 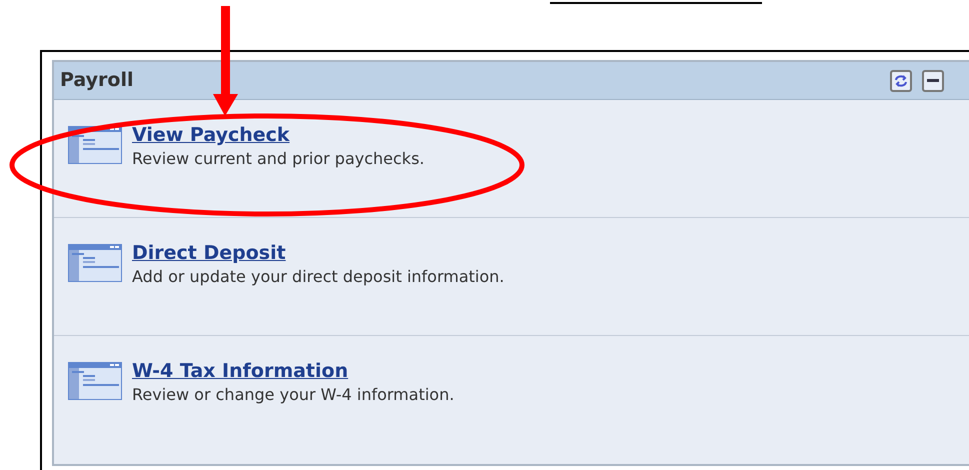 I want to click on collapse-button, so click(x=933, y=81).